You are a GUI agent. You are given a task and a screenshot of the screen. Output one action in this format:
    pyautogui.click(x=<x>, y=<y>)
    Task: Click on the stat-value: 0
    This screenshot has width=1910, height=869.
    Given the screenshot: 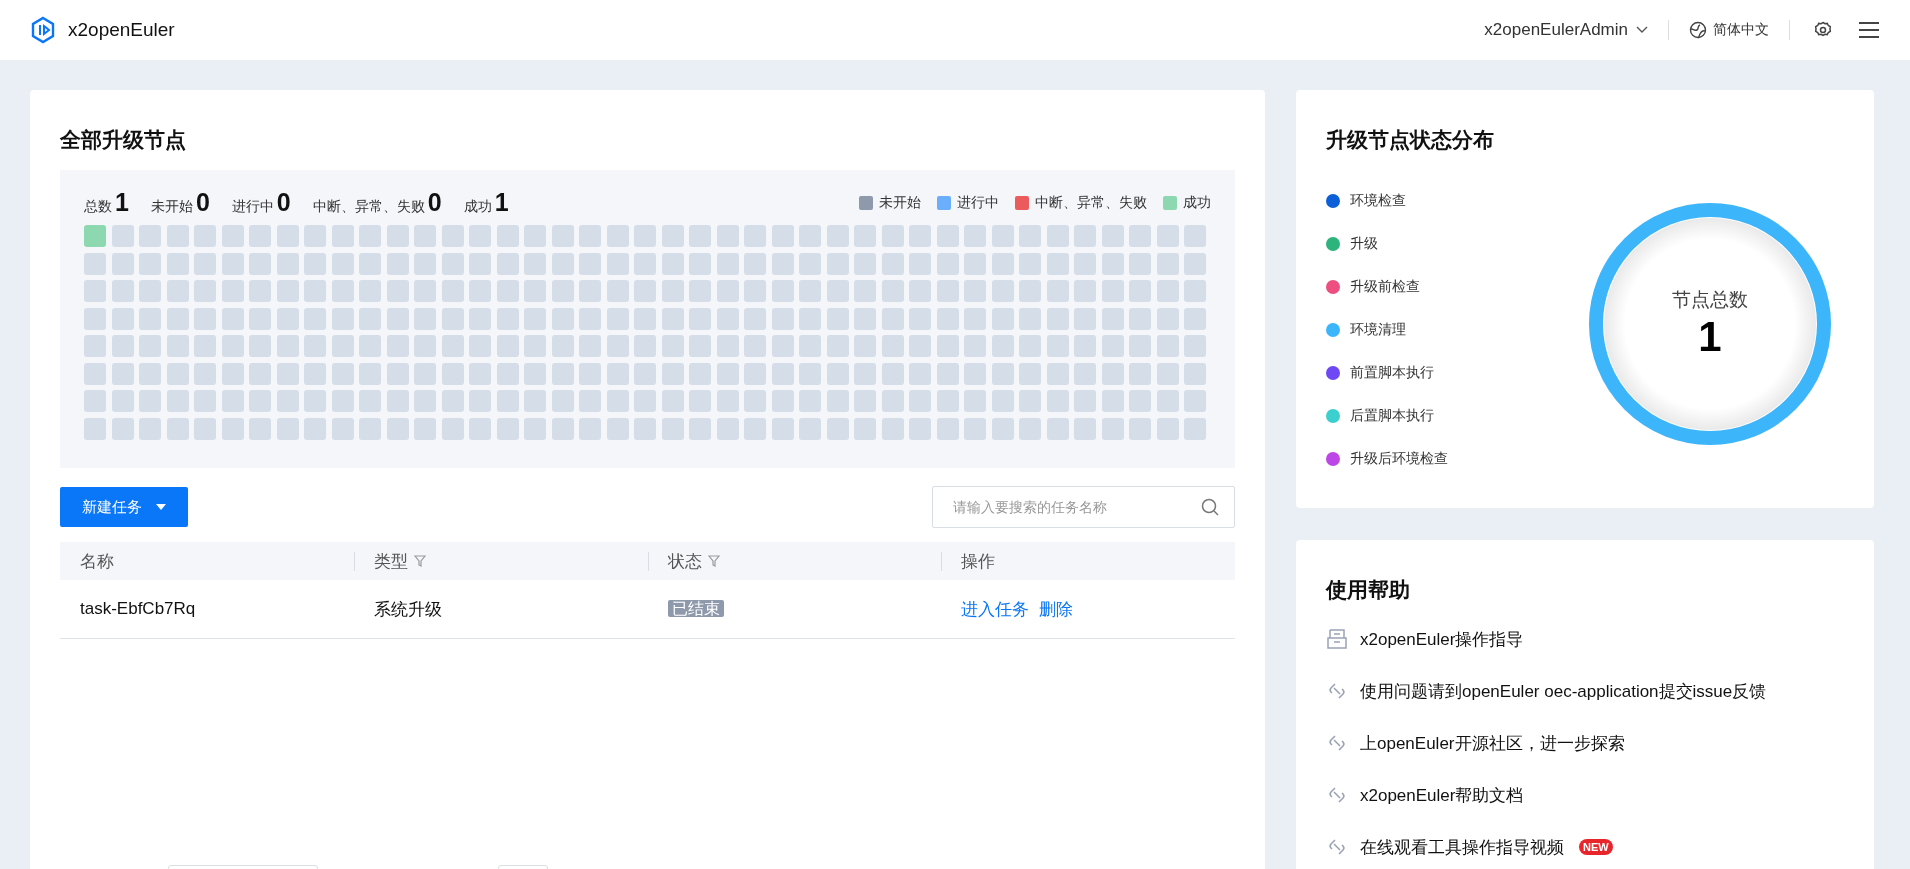 What is the action you would take?
    pyautogui.click(x=283, y=202)
    